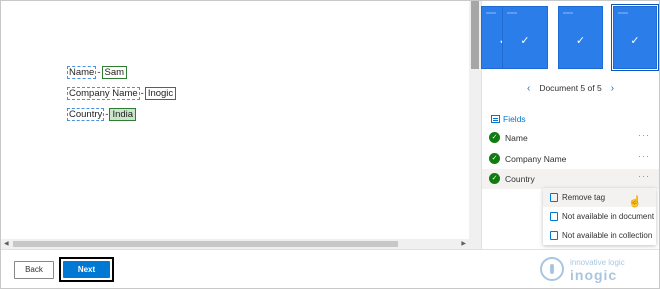 This screenshot has width=660, height=289. I want to click on document-counter: Document 5 of 5, so click(570, 88).